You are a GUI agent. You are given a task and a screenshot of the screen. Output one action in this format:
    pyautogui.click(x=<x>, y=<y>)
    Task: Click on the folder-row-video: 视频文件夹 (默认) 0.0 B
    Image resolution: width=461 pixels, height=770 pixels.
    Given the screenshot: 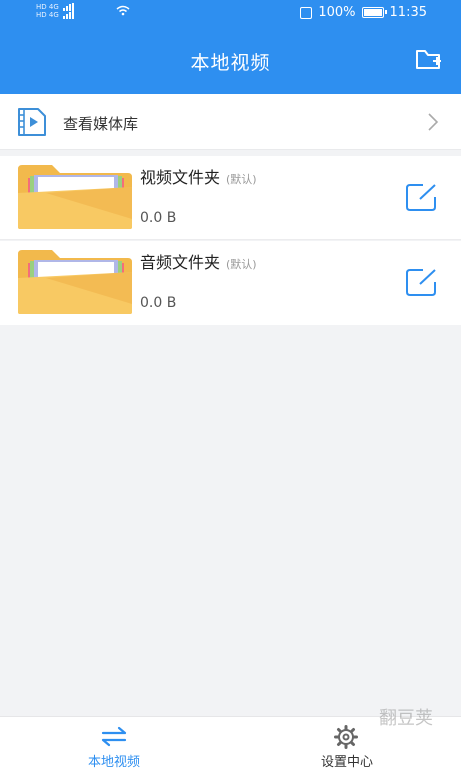 What is the action you would take?
    pyautogui.click(x=230, y=198)
    